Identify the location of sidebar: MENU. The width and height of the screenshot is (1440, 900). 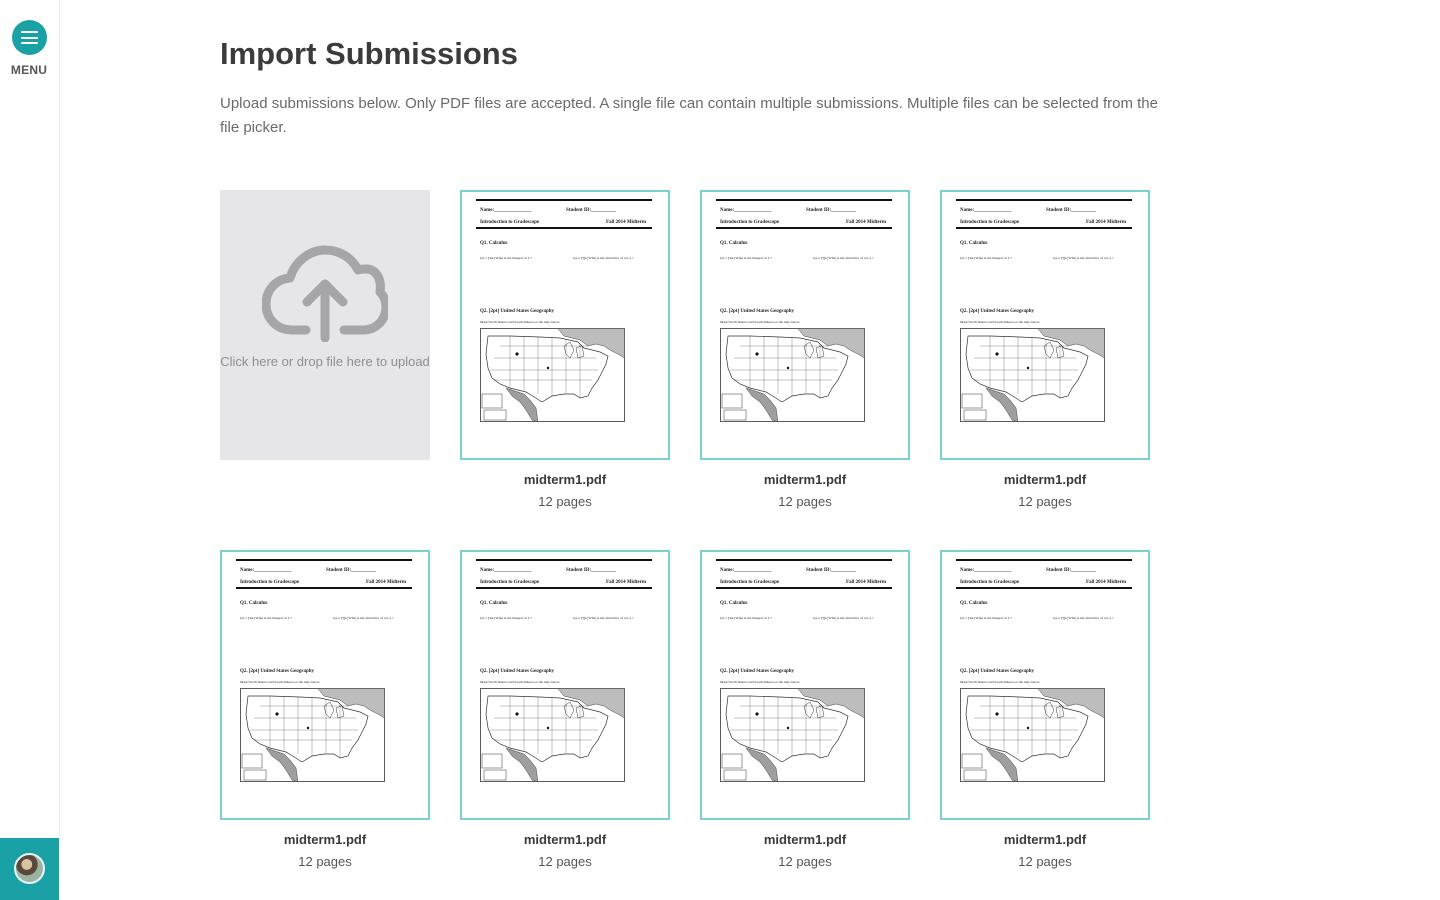
(30, 450).